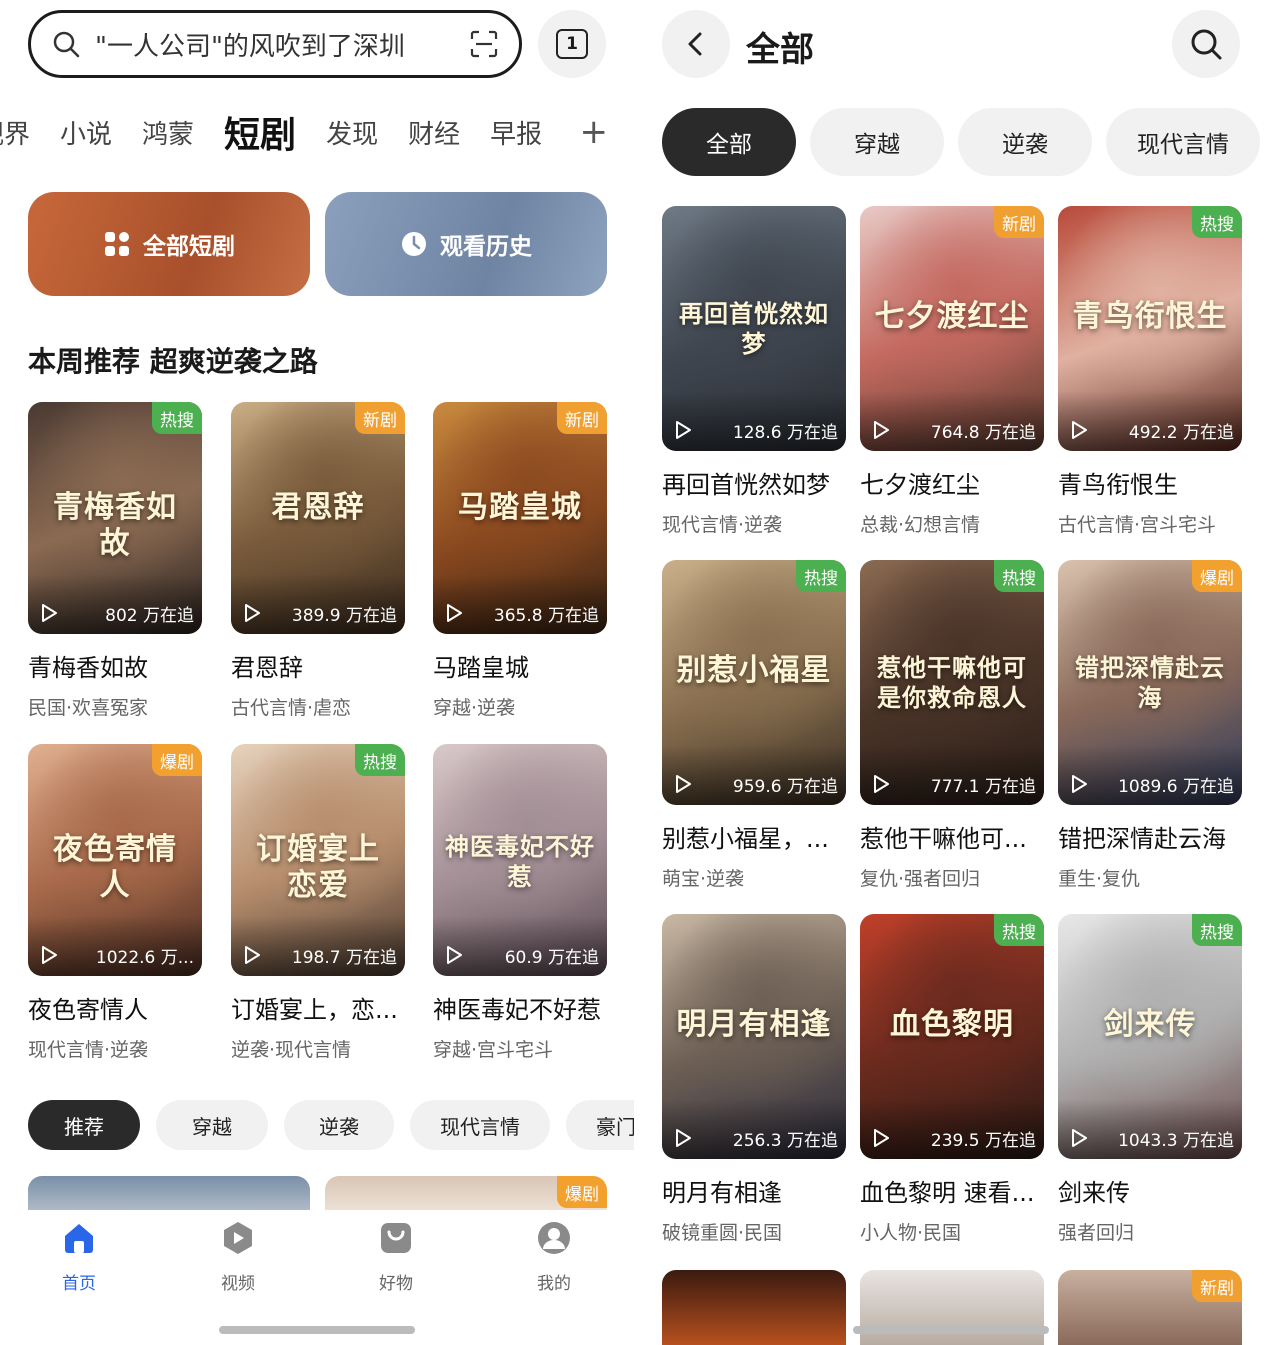  I want to click on drama-card: 惹他干嘛他可是你救命恩人 热搜 777.1 万在追 惹他干嘛他可... 复仇·强者回归, so click(952, 725).